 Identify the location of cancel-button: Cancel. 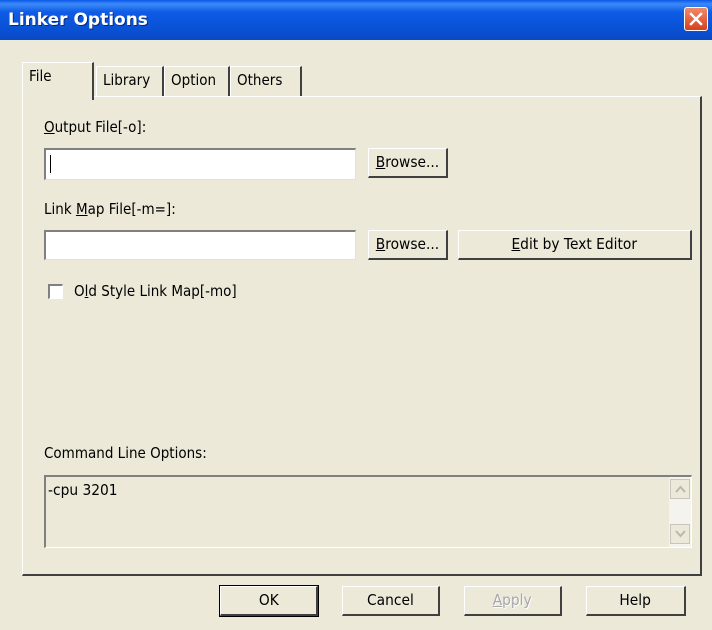
(391, 601).